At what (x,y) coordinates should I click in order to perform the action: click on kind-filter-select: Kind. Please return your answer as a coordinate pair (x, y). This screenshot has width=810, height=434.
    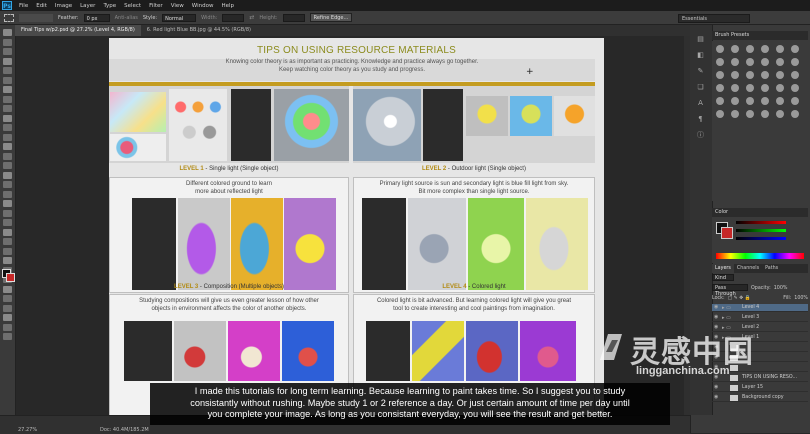
    Looking at the image, I should click on (723, 277).